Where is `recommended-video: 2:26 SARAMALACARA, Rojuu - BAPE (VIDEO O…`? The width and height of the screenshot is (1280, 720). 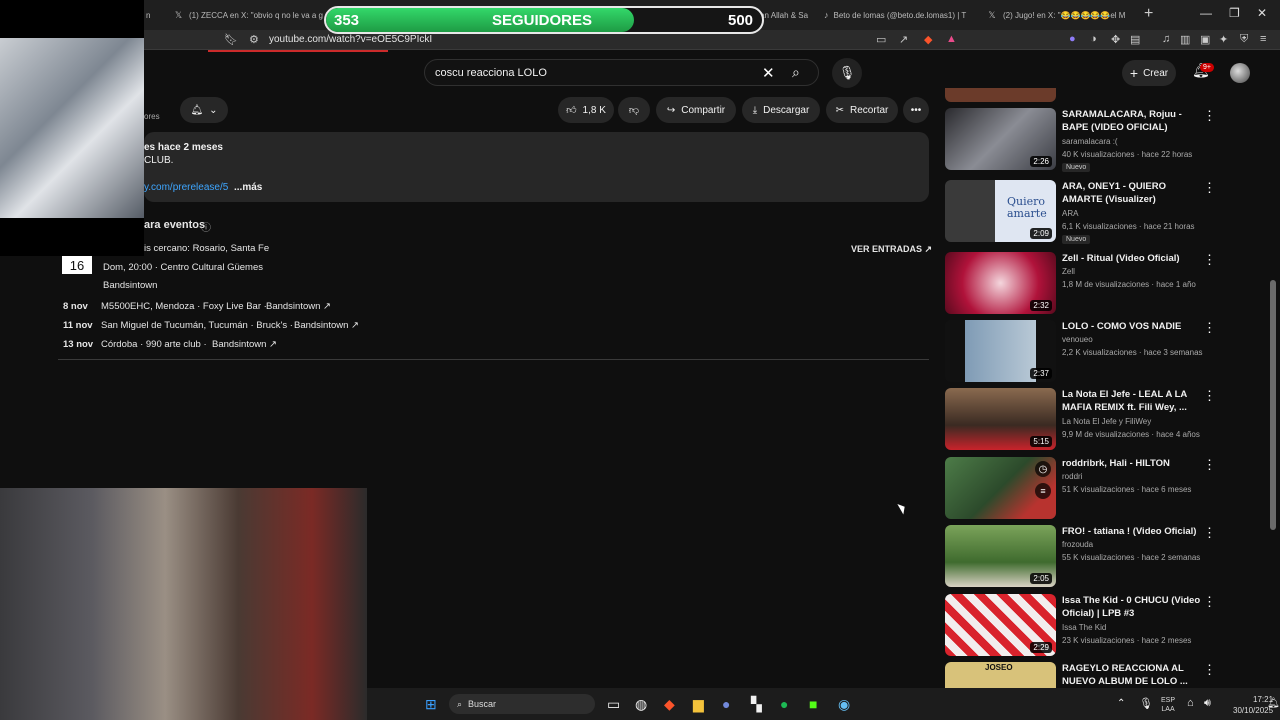 recommended-video: 2:26 SARAMALACARA, Rojuu - BAPE (VIDEO O… is located at coordinates (1080, 140).